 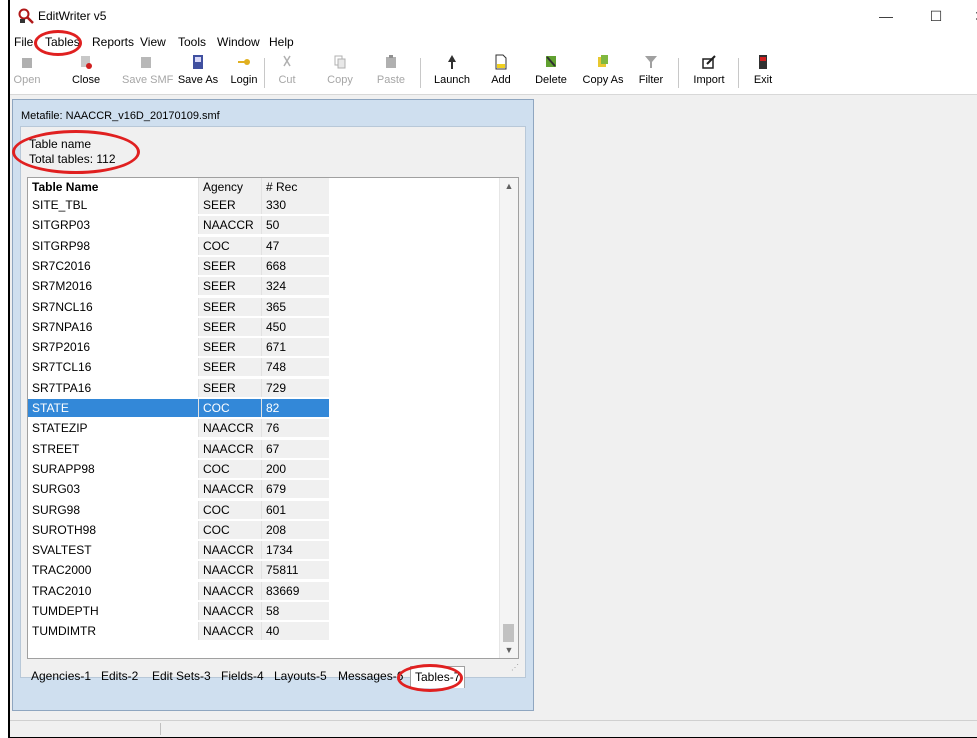 I want to click on cell-table-name: SR7TPA16, so click(x=62, y=387).